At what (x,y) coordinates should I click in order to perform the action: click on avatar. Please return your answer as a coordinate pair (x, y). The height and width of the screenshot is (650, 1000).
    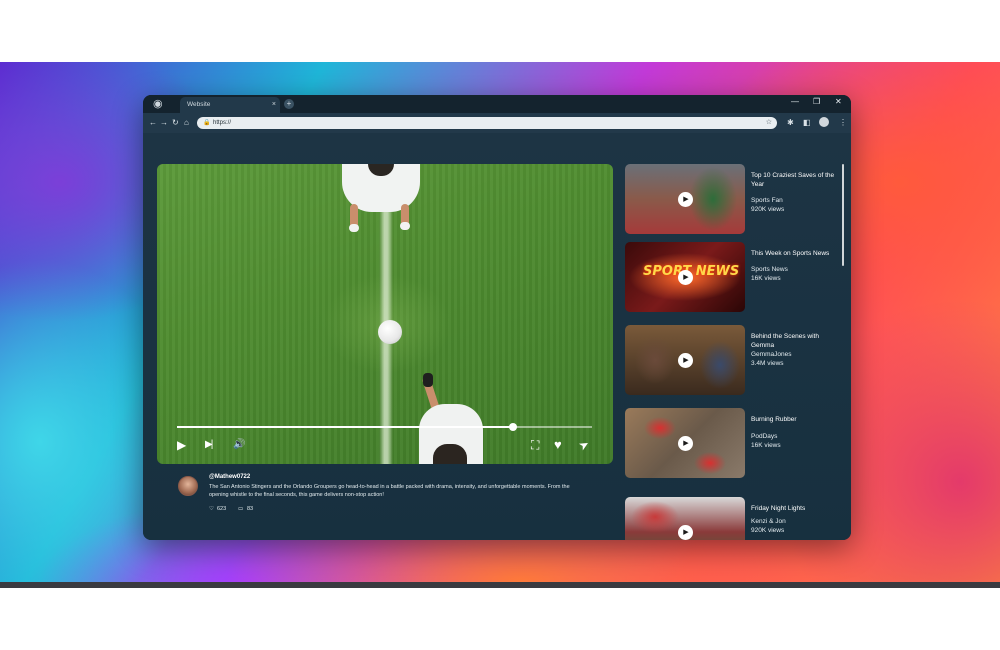
    Looking at the image, I should click on (188, 486).